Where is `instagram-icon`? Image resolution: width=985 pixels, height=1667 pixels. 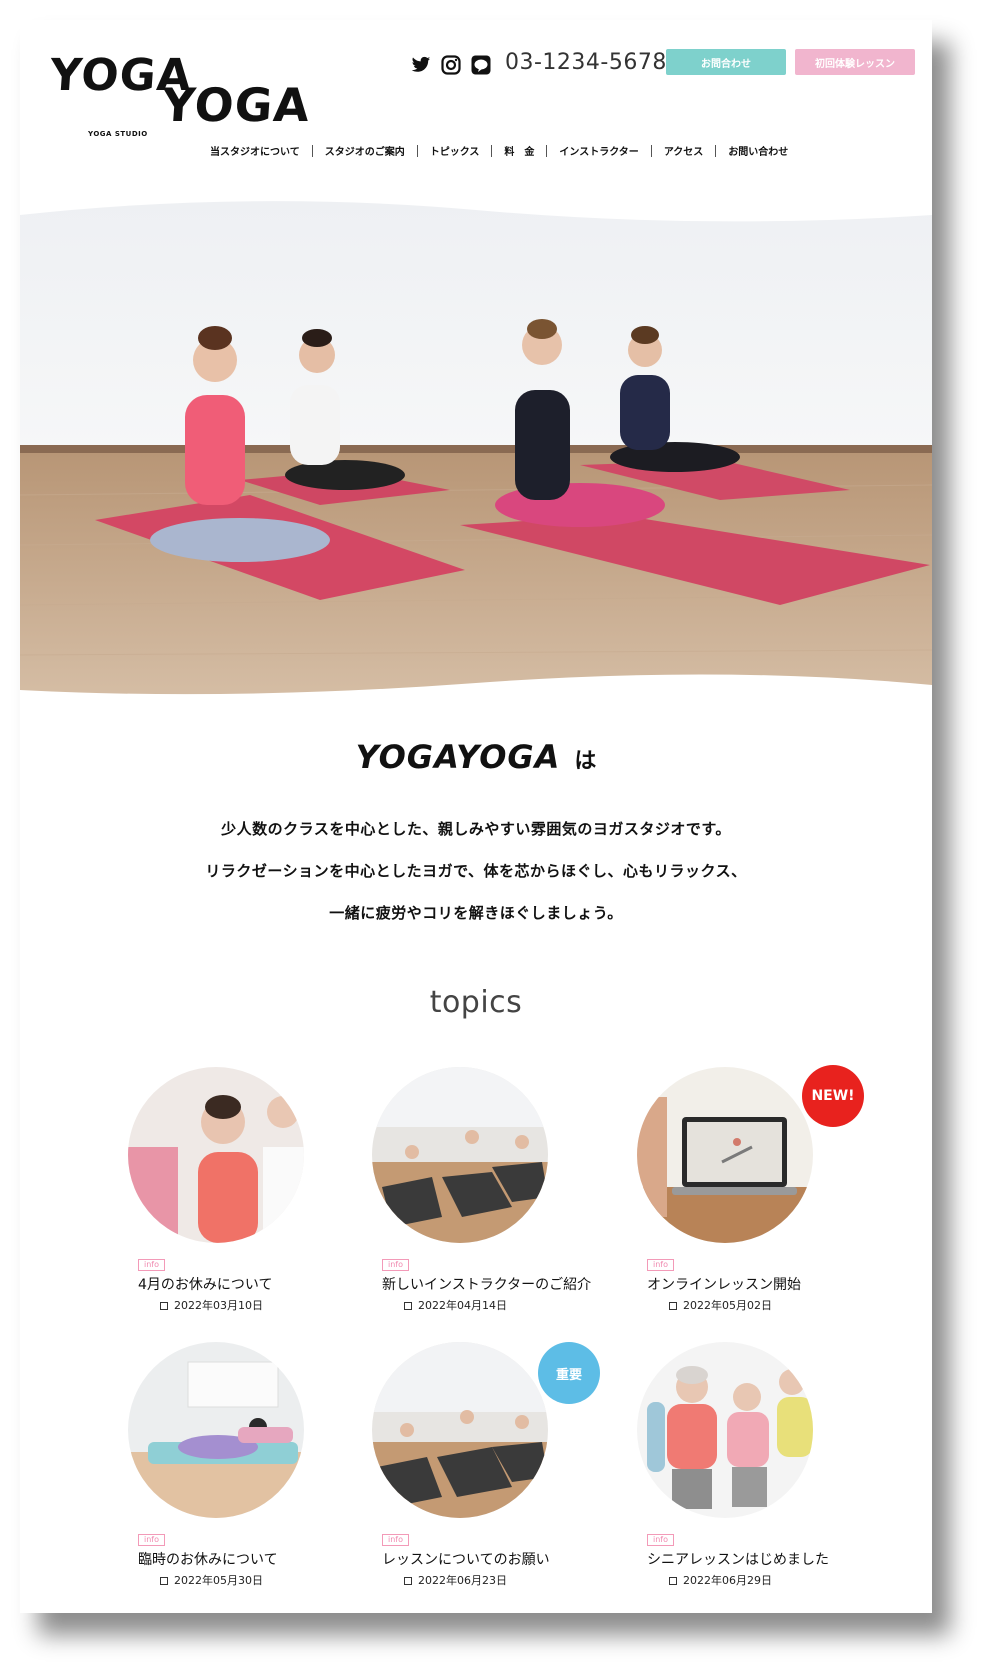
instagram-icon is located at coordinates (451, 65).